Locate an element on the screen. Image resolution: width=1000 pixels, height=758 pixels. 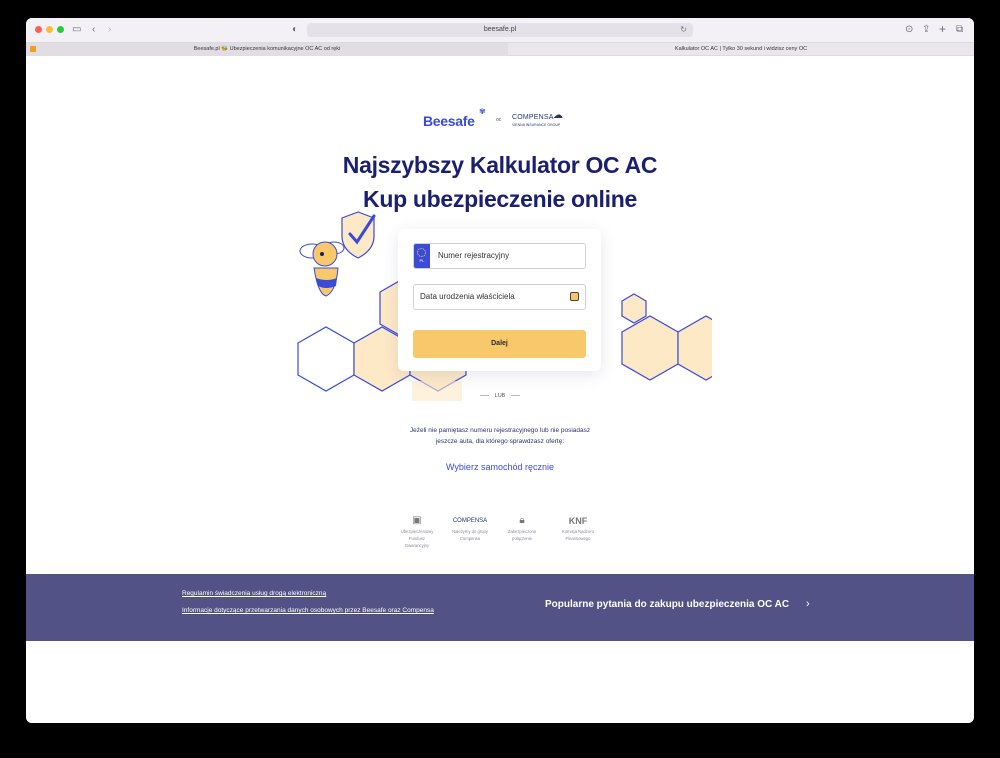
close-window-button is located at coordinates (38, 29).